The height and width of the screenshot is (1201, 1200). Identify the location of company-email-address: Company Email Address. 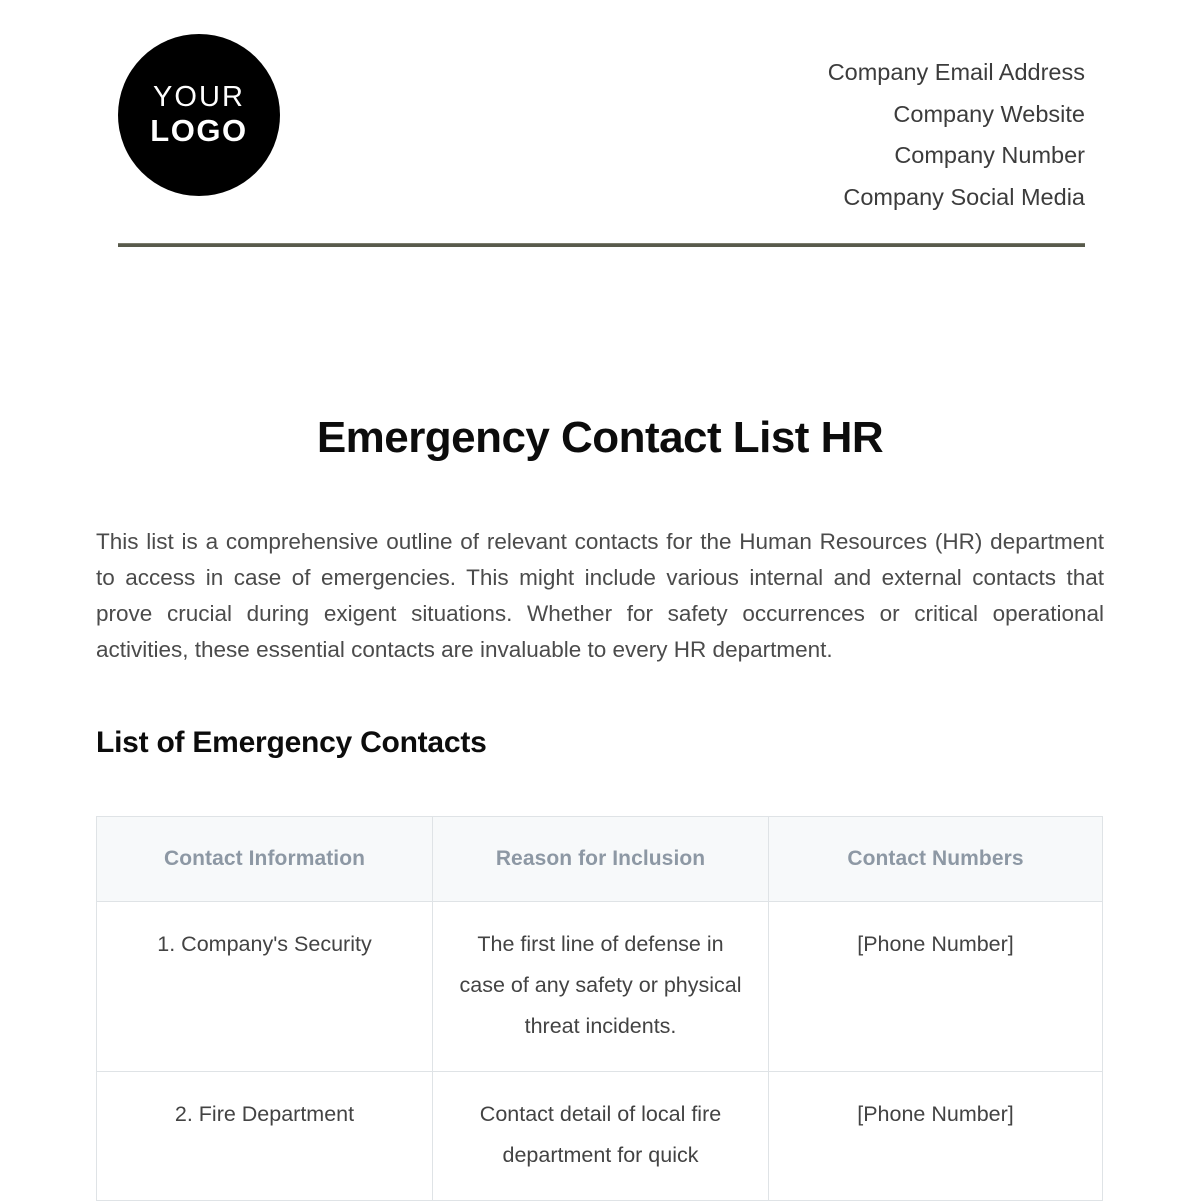
(956, 72).